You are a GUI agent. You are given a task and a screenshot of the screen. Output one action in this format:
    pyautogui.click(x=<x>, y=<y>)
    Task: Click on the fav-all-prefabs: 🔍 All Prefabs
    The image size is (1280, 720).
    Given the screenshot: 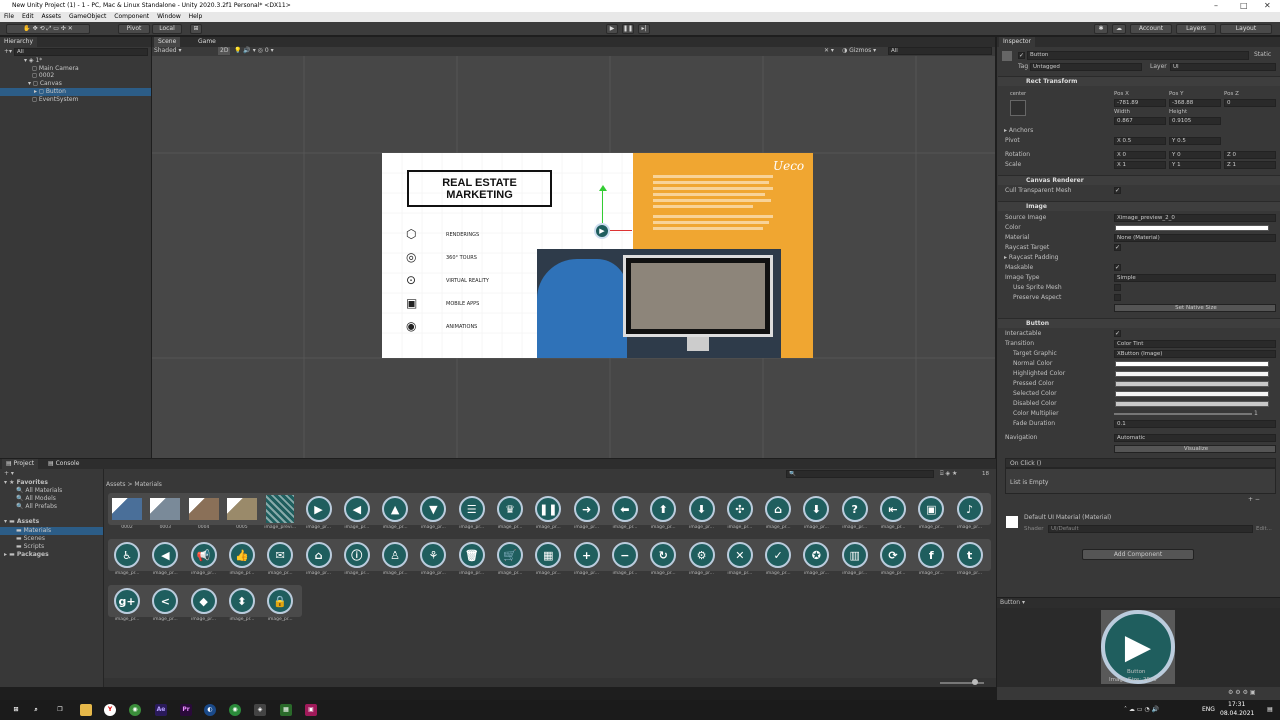 What is the action you would take?
    pyautogui.click(x=36, y=507)
    